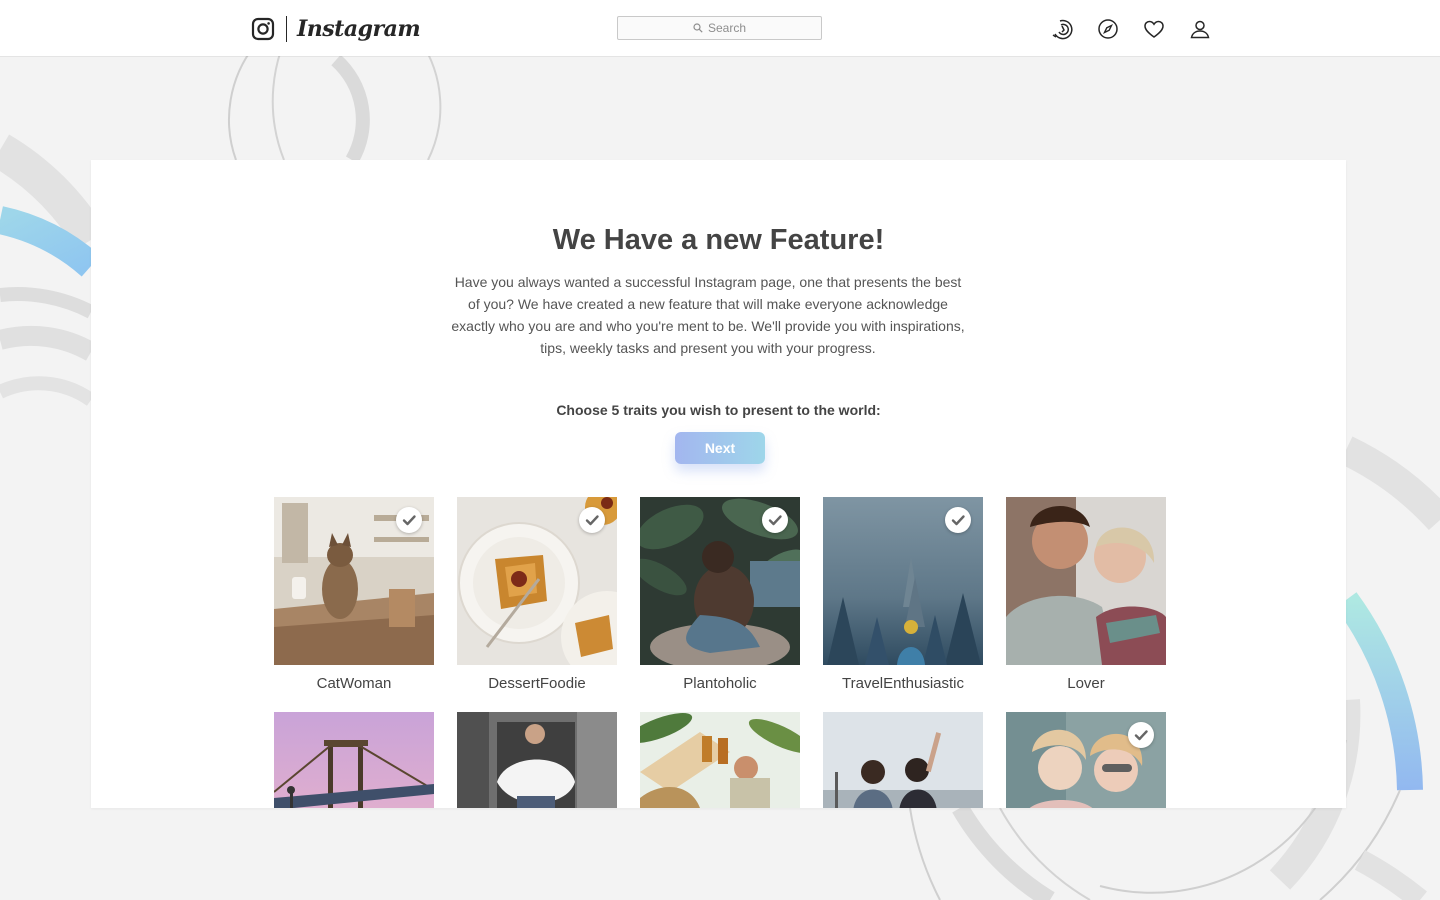 This screenshot has height=900, width=1440. Describe the element at coordinates (359, 29) in the screenshot. I see `instagram-wordmark: Instagram` at that location.